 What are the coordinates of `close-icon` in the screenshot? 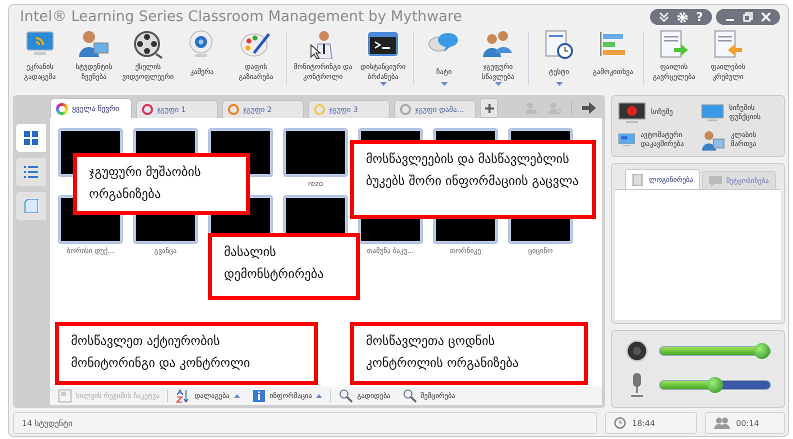 It's located at (766, 17).